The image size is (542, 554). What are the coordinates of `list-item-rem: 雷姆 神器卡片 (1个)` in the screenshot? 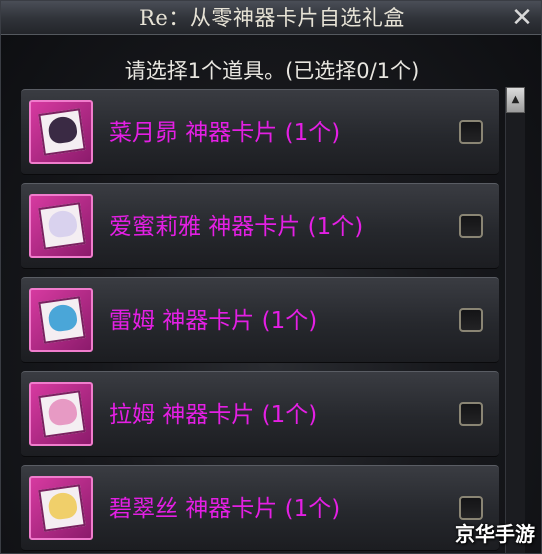 It's located at (260, 320).